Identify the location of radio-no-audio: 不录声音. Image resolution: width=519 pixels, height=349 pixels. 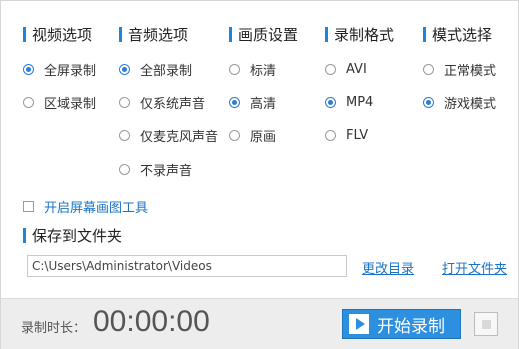
(156, 169).